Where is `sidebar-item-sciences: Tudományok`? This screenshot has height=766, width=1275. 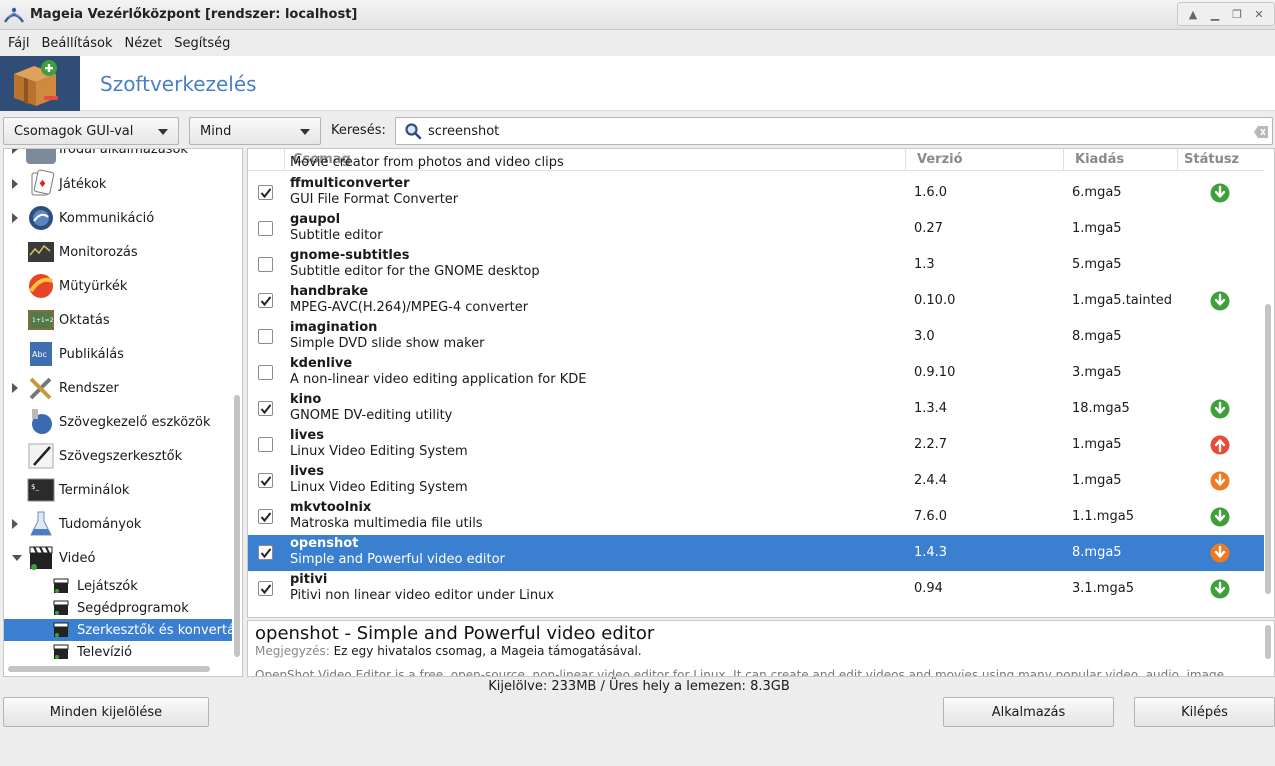
sidebar-item-sciences: Tudományok is located at coordinates (118, 524).